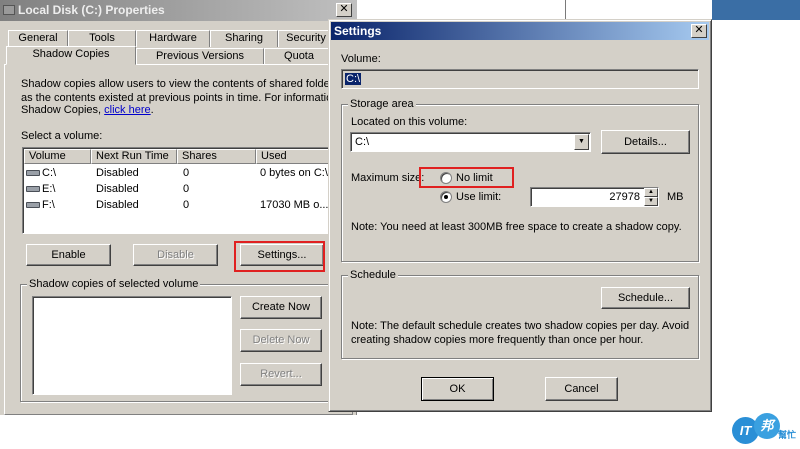  Describe the element at coordinates (446, 178) in the screenshot. I see `no-limit-radio` at that location.